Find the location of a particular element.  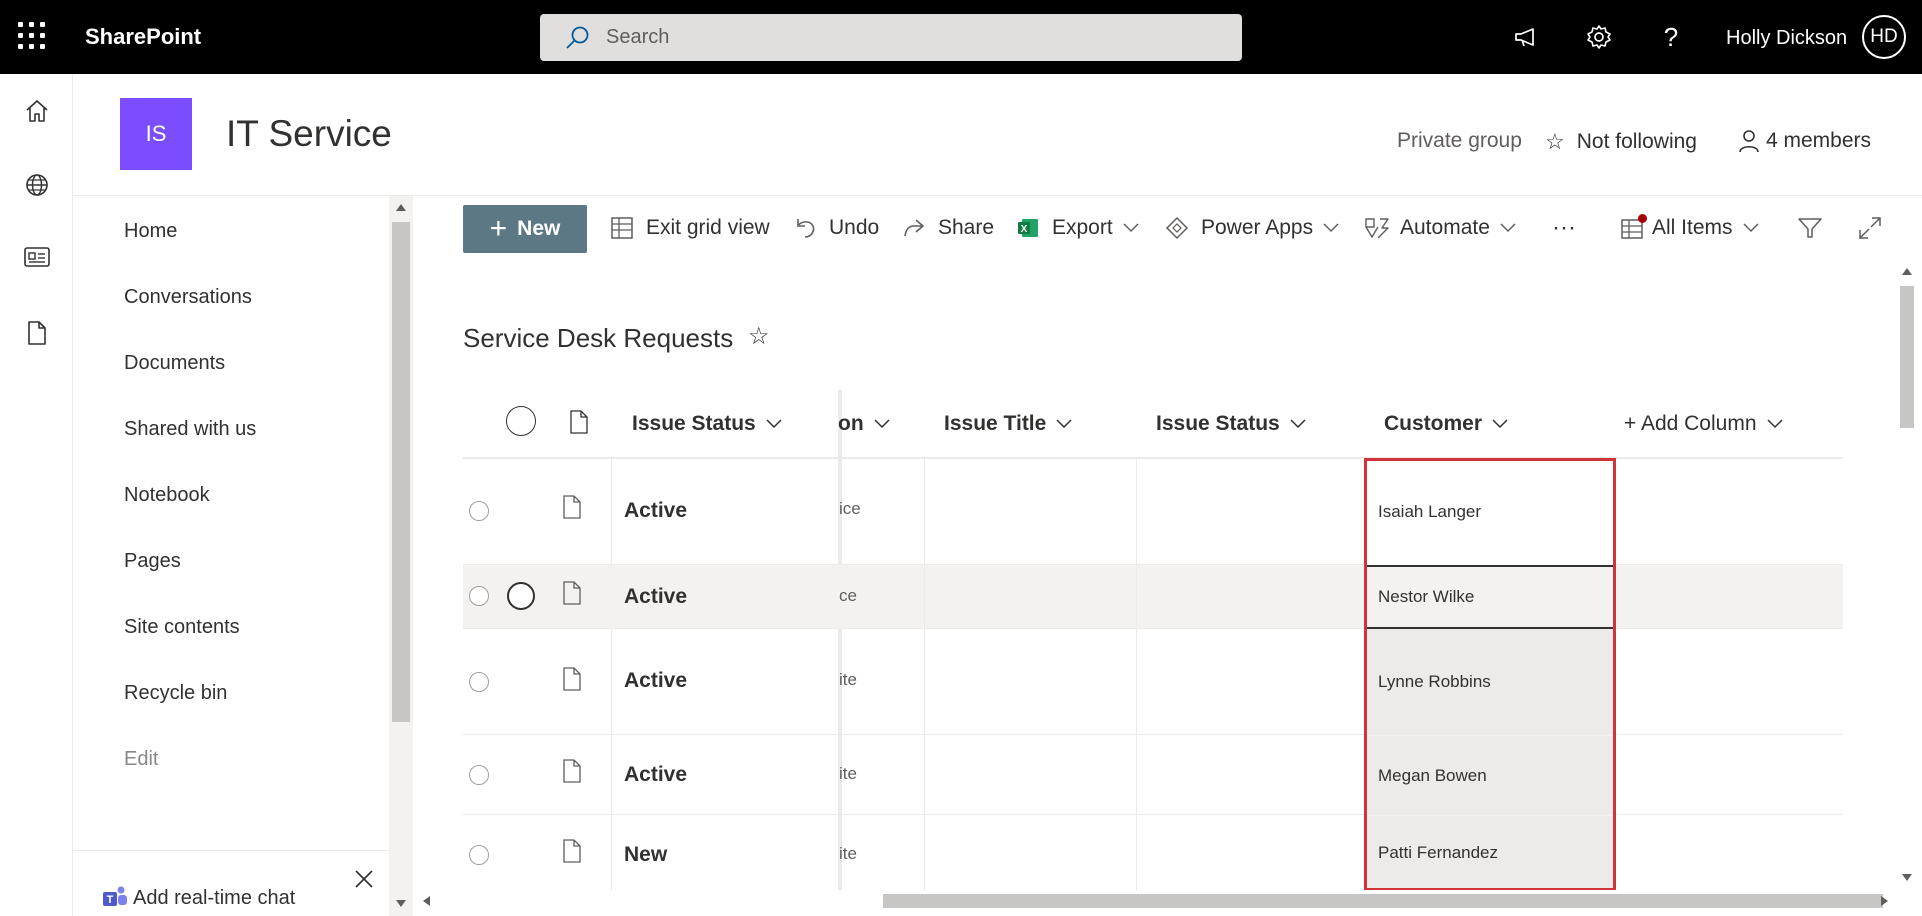

power-apps-button: Power Apps is located at coordinates (1252, 228).